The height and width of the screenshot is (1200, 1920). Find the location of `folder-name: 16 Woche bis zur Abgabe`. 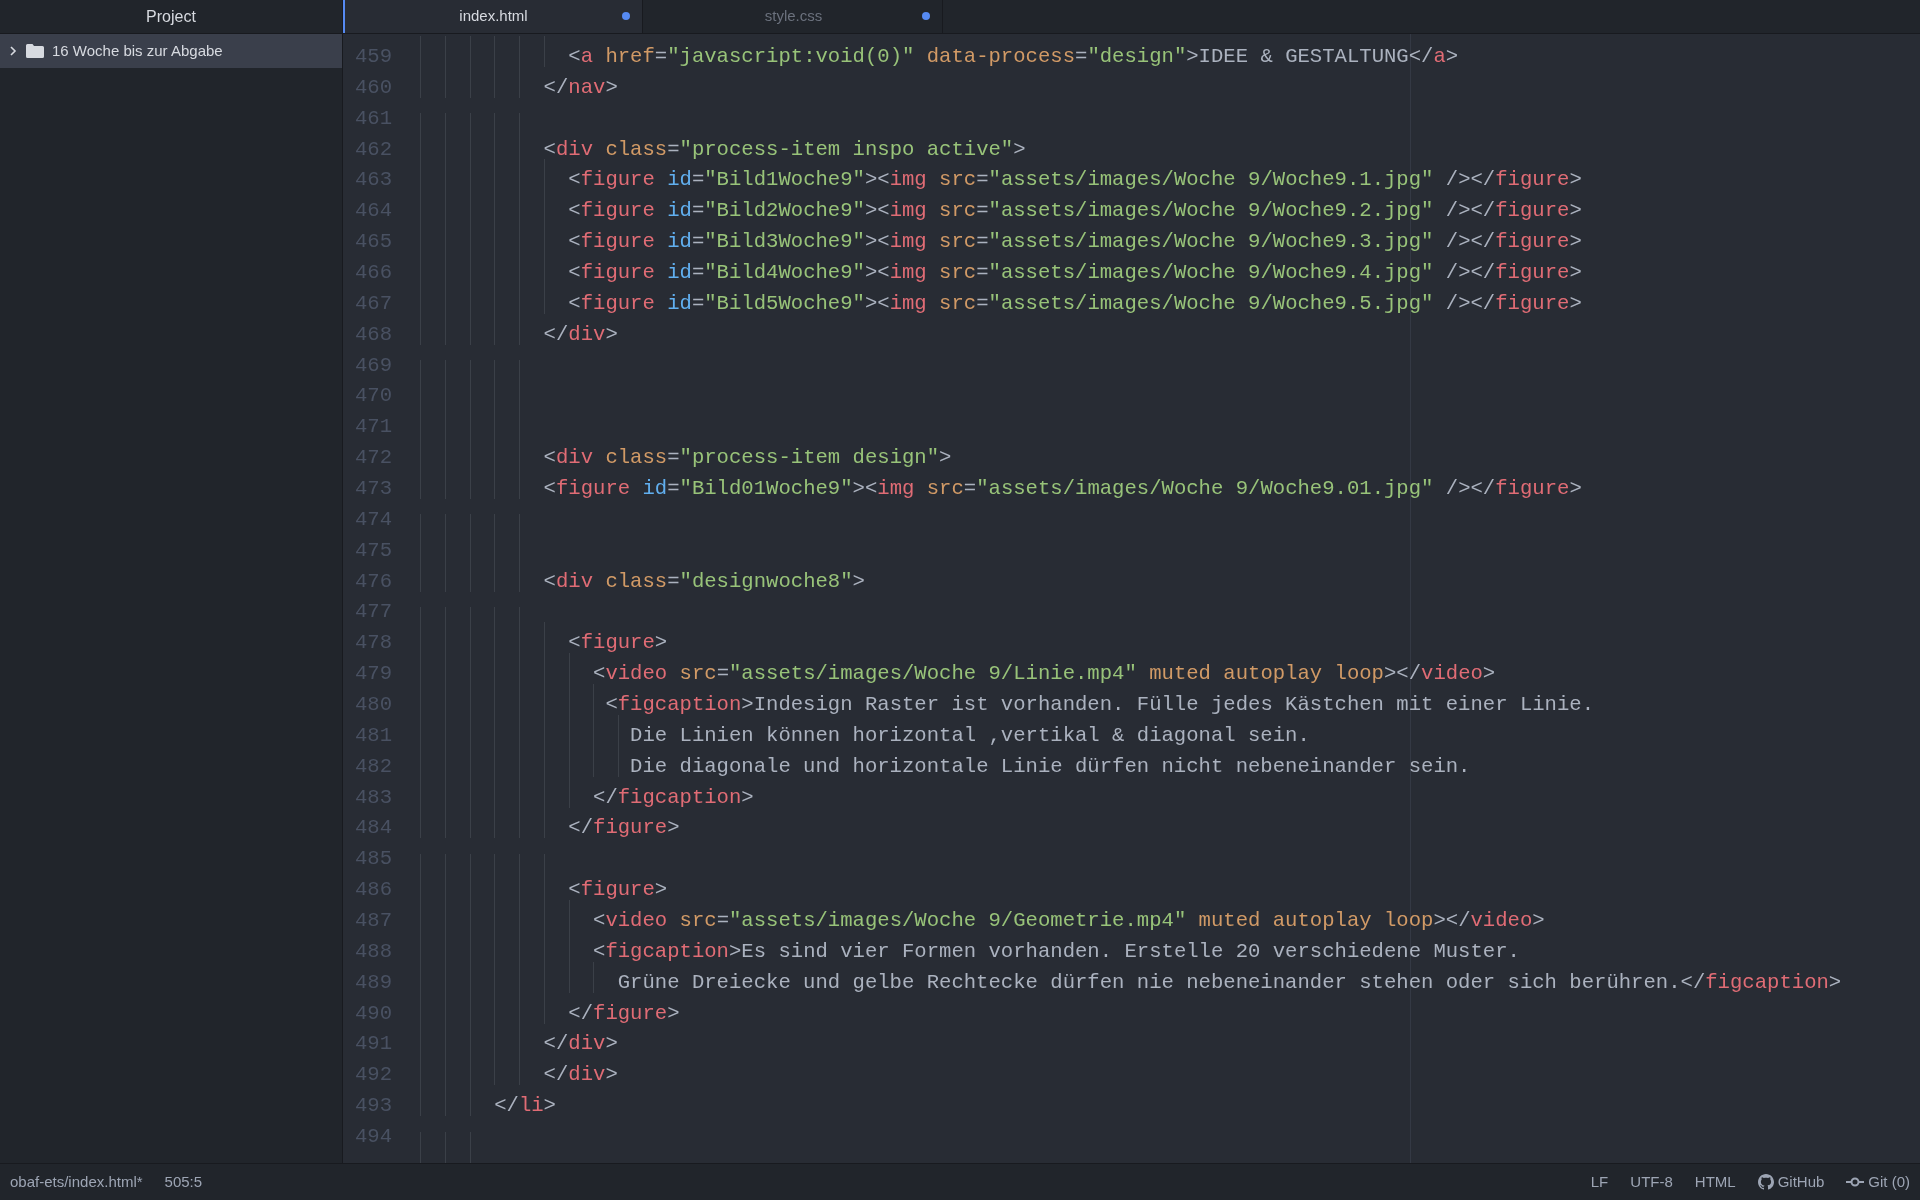

folder-name: 16 Woche bis zur Abgabe is located at coordinates (137, 50).